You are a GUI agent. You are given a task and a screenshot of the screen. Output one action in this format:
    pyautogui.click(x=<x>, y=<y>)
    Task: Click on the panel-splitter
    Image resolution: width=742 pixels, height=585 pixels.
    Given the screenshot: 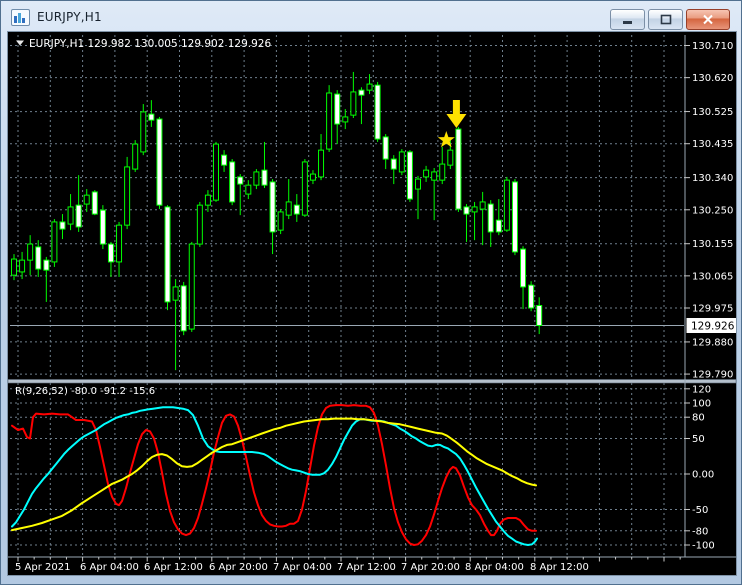 What is the action you would take?
    pyautogui.click(x=372, y=381)
    